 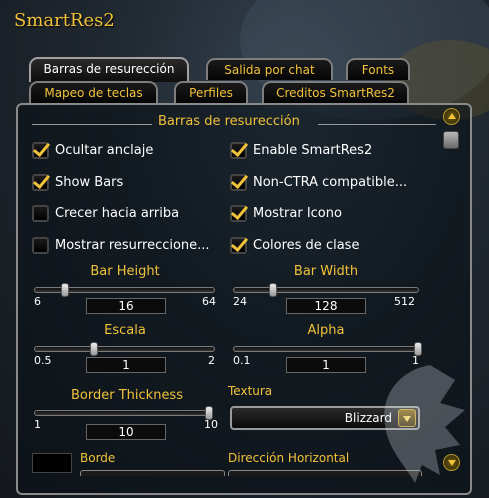 I want to click on border-label: Borde, so click(x=98, y=458).